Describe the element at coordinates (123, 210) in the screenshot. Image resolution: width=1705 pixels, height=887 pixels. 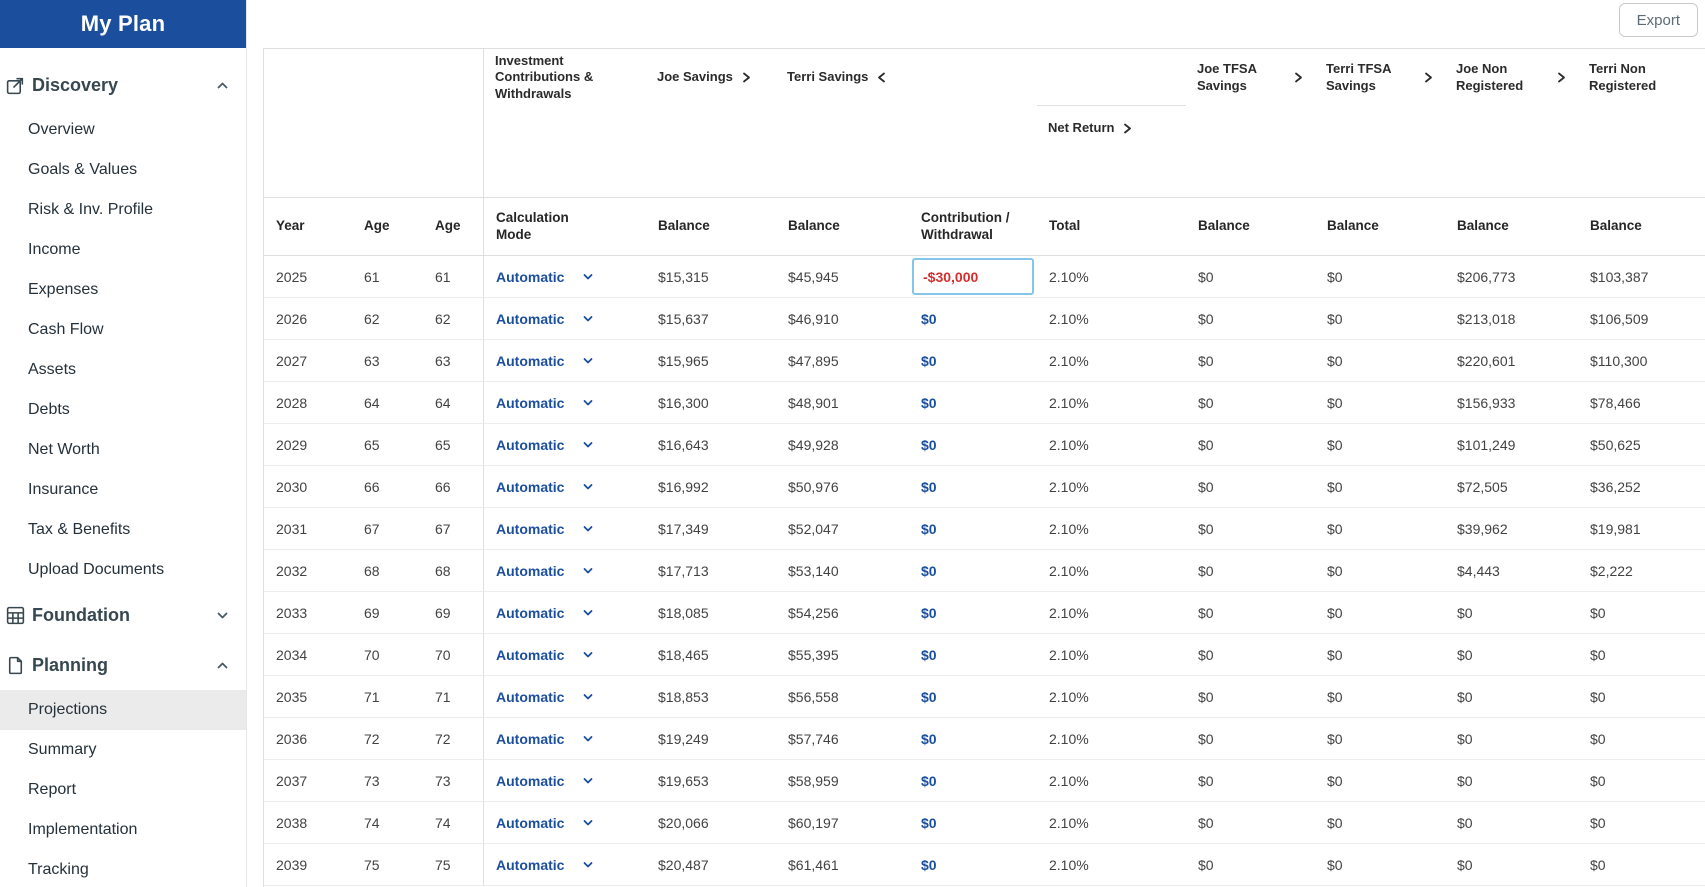
I see `sidebar-item-risk-inv-profile: Risk & Inv. Profile` at that location.